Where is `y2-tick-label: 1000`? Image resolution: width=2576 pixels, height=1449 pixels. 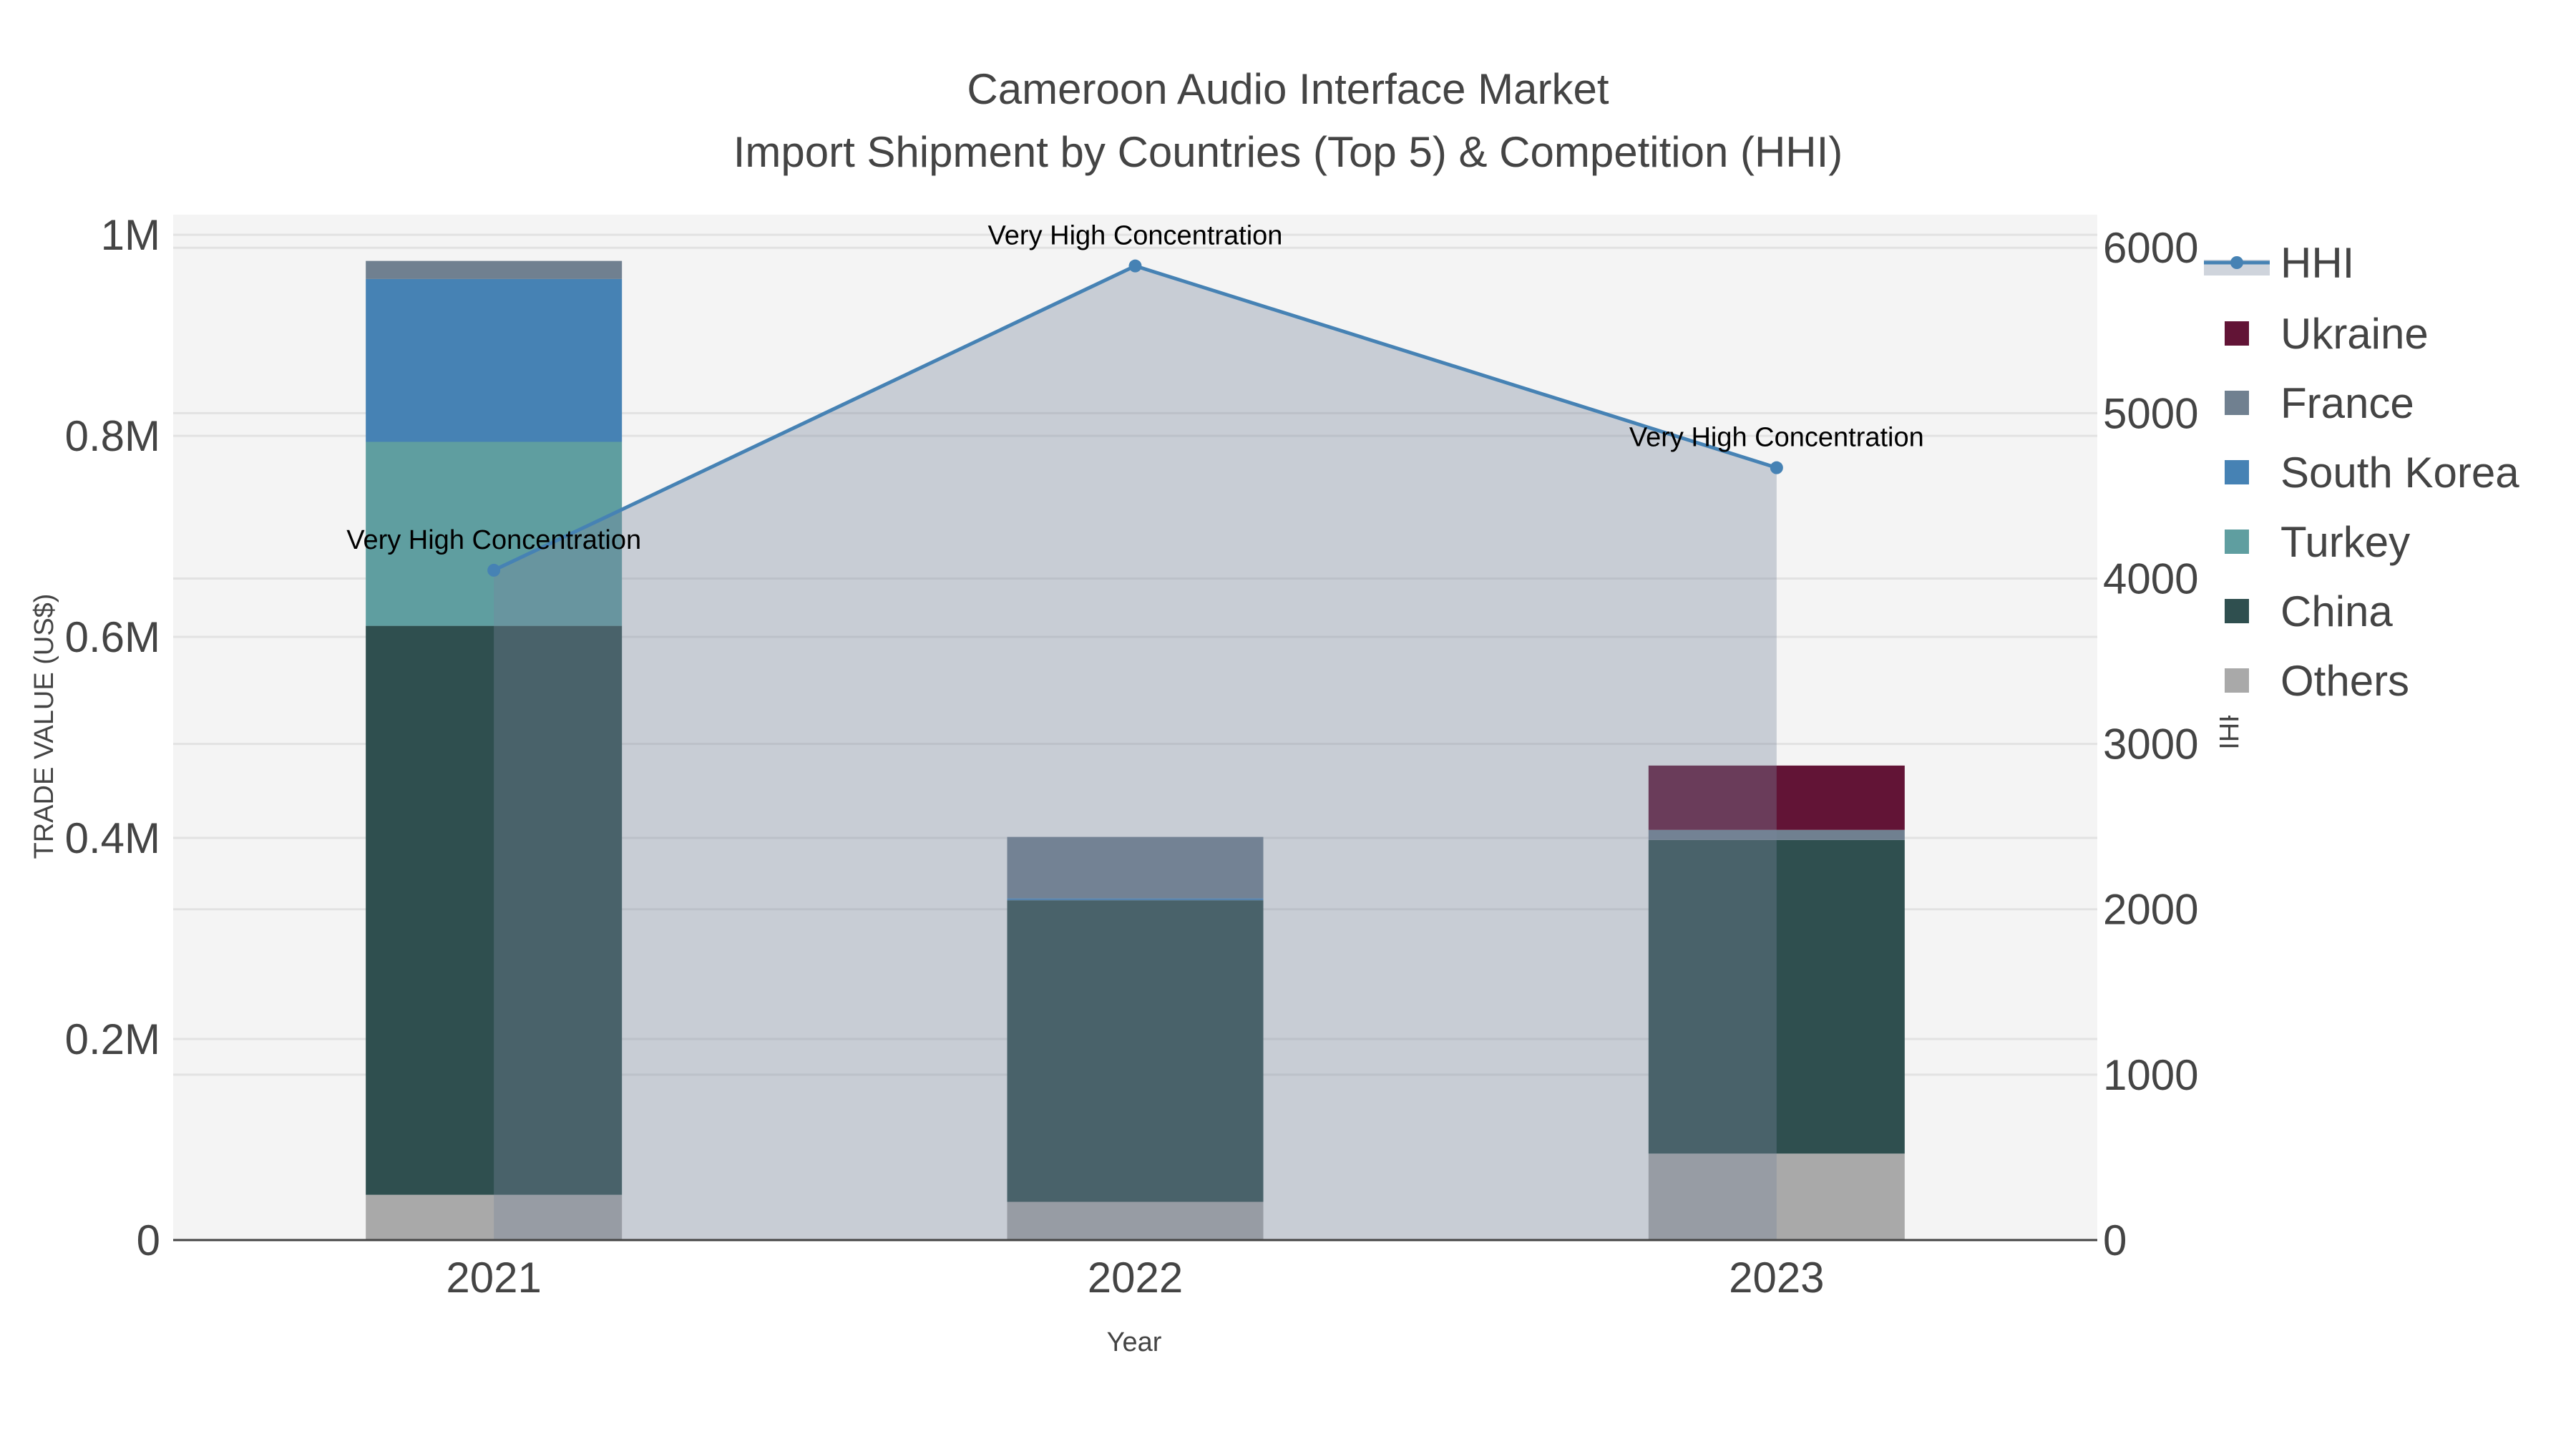 y2-tick-label: 1000 is located at coordinates (2150, 1075).